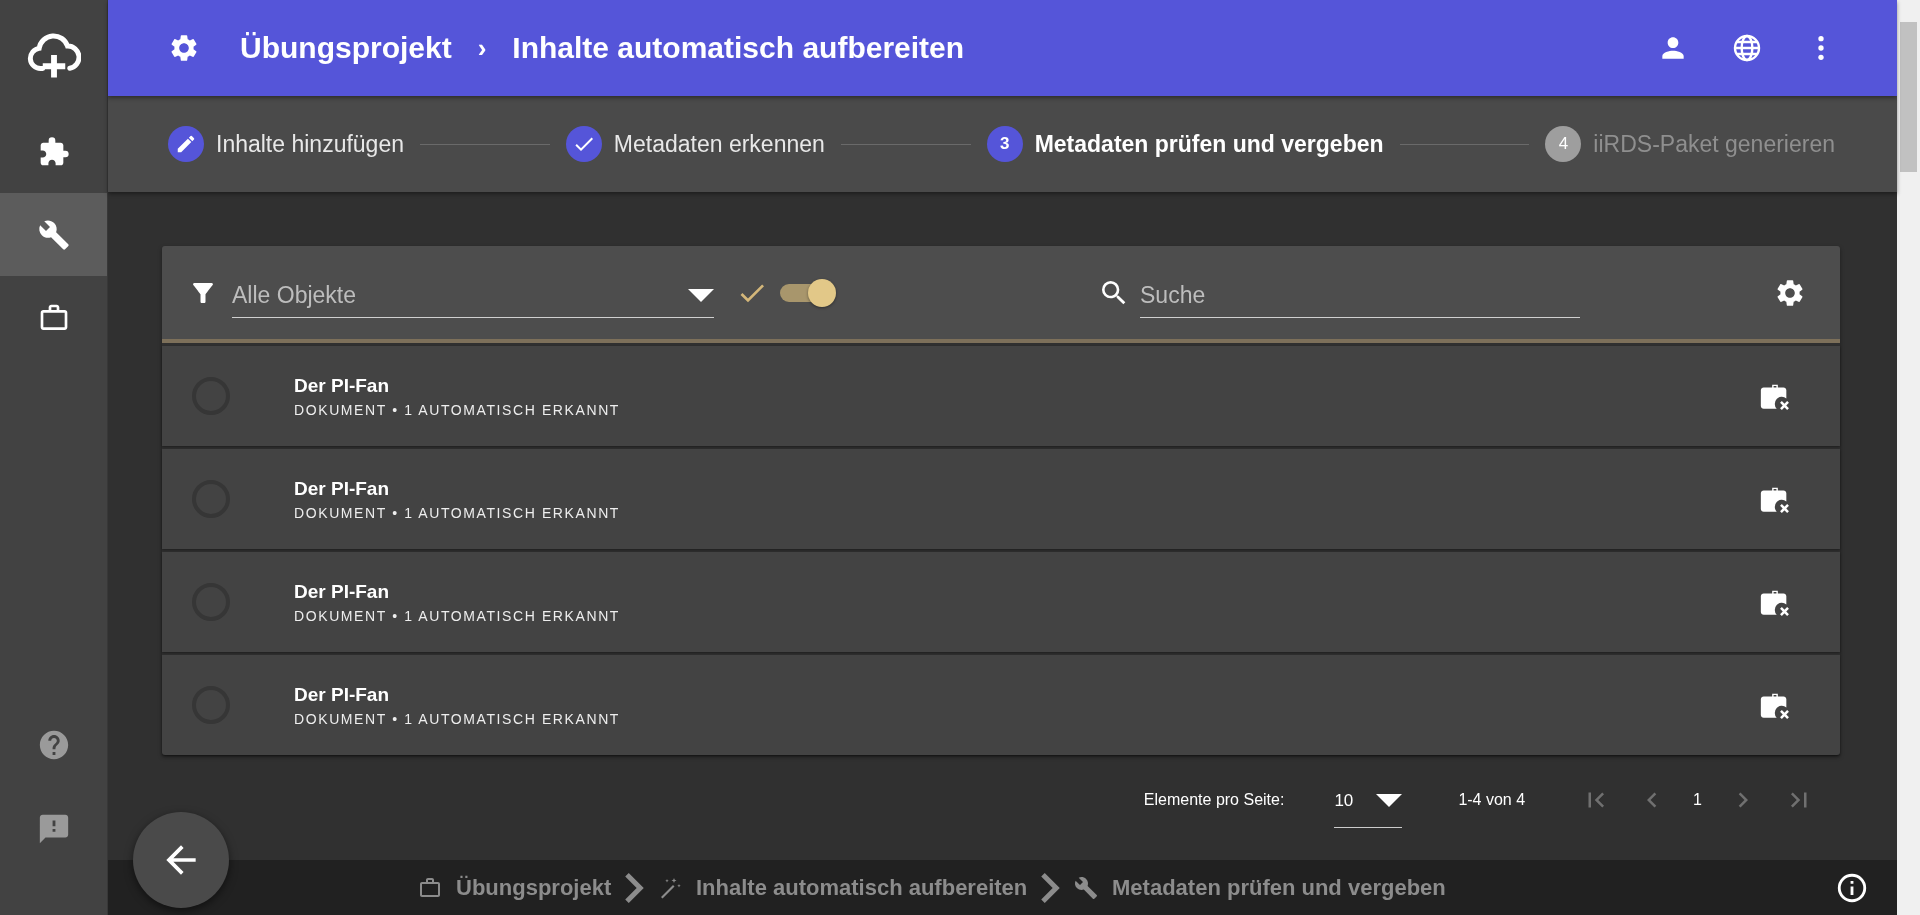 This screenshot has height=915, width=1920. What do you see at coordinates (1214, 800) in the screenshot?
I see `page-size-label: Elemente pro Seite:` at bounding box center [1214, 800].